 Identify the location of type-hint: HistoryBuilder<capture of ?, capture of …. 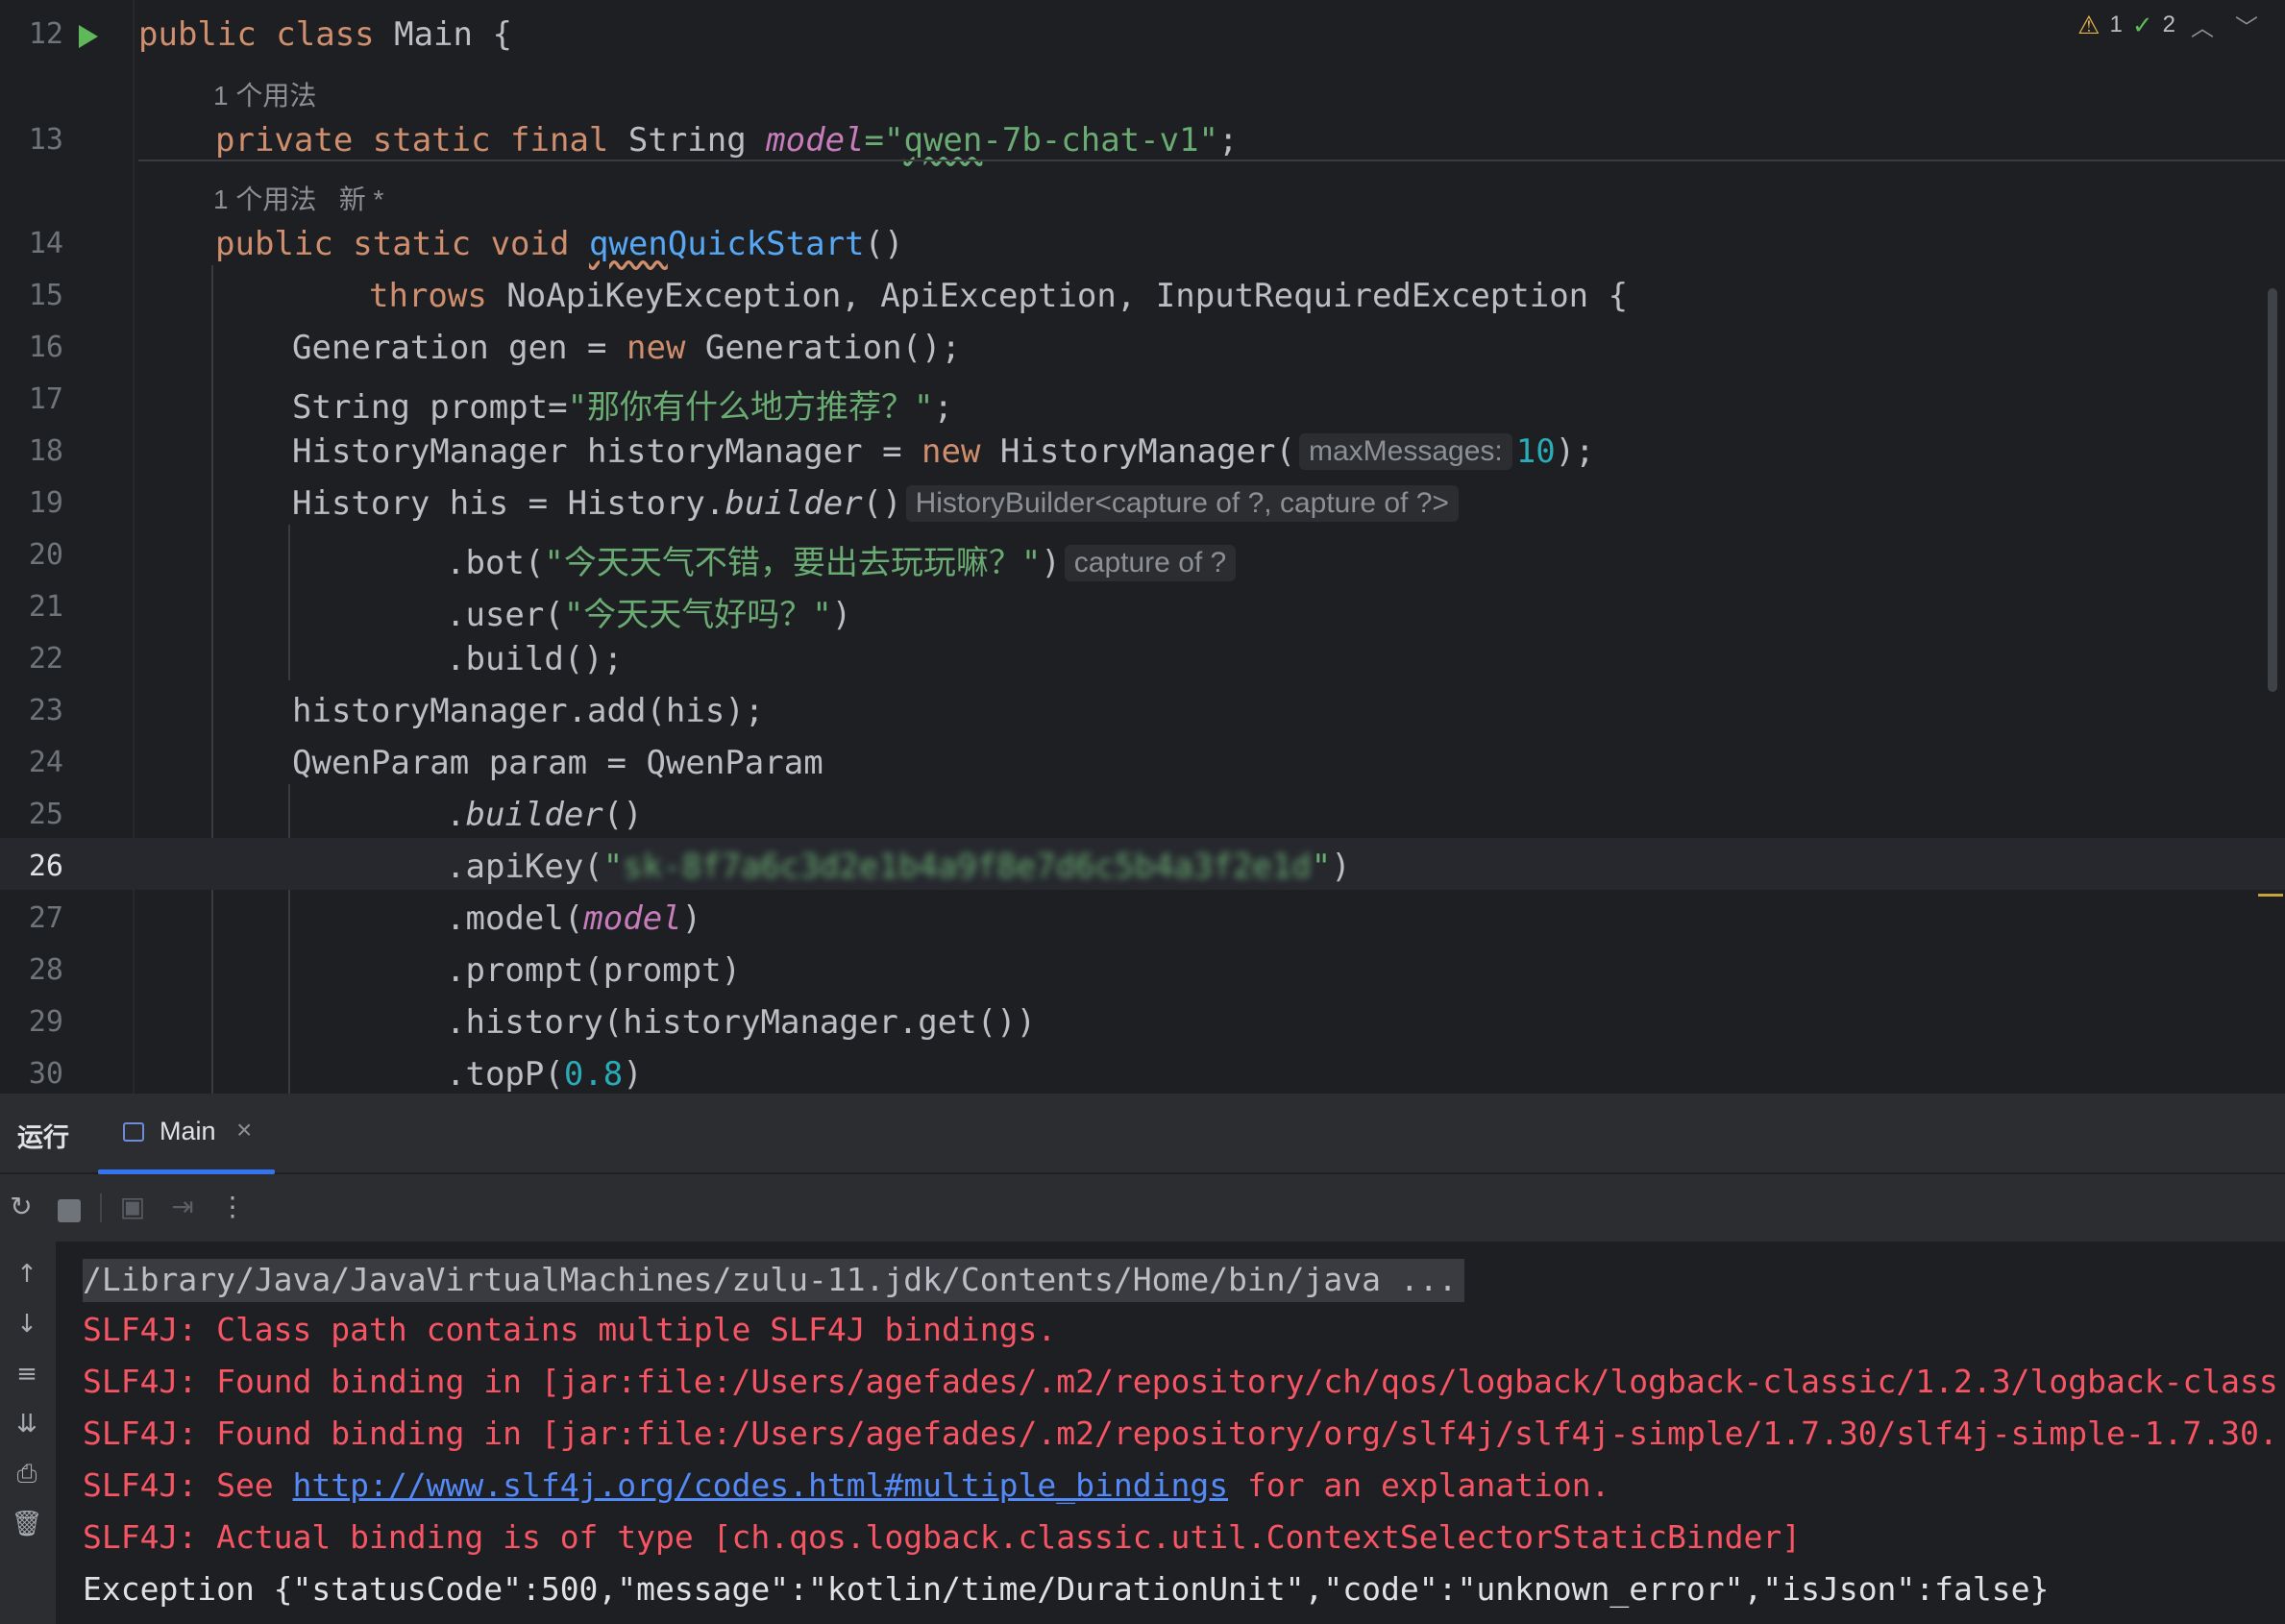
(1182, 503).